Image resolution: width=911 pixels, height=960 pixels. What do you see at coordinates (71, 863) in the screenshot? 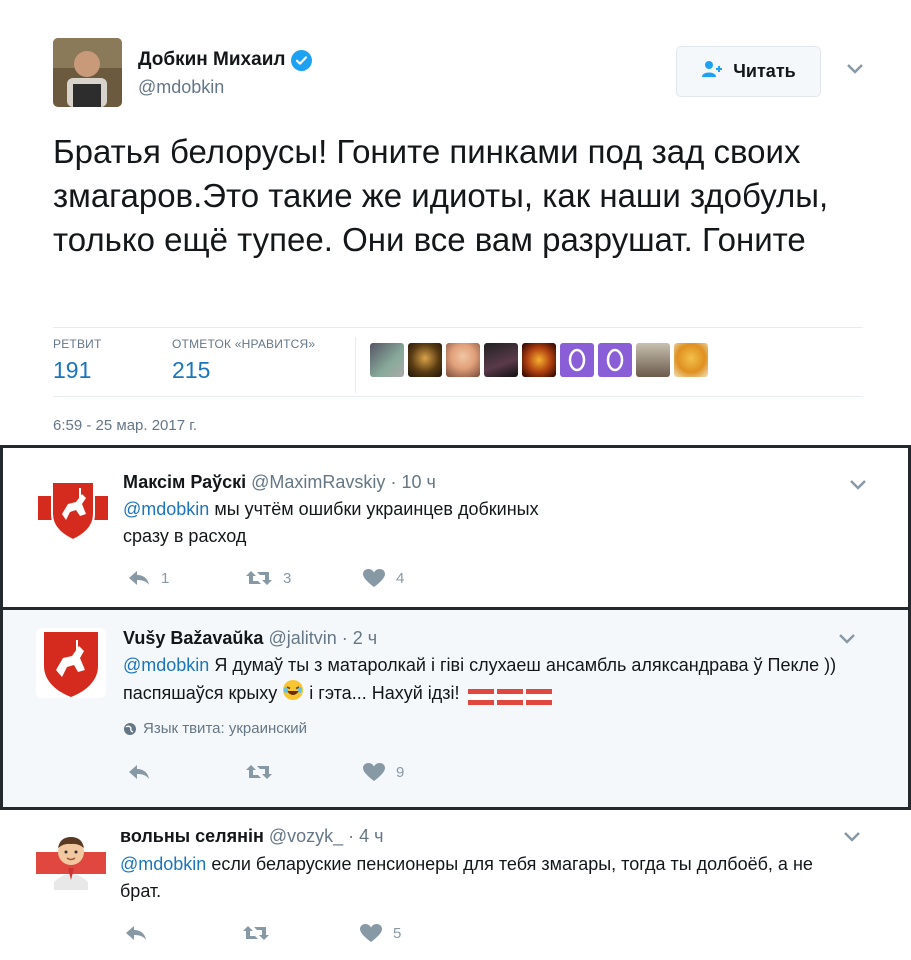
I see `cartoon-man-icon` at bounding box center [71, 863].